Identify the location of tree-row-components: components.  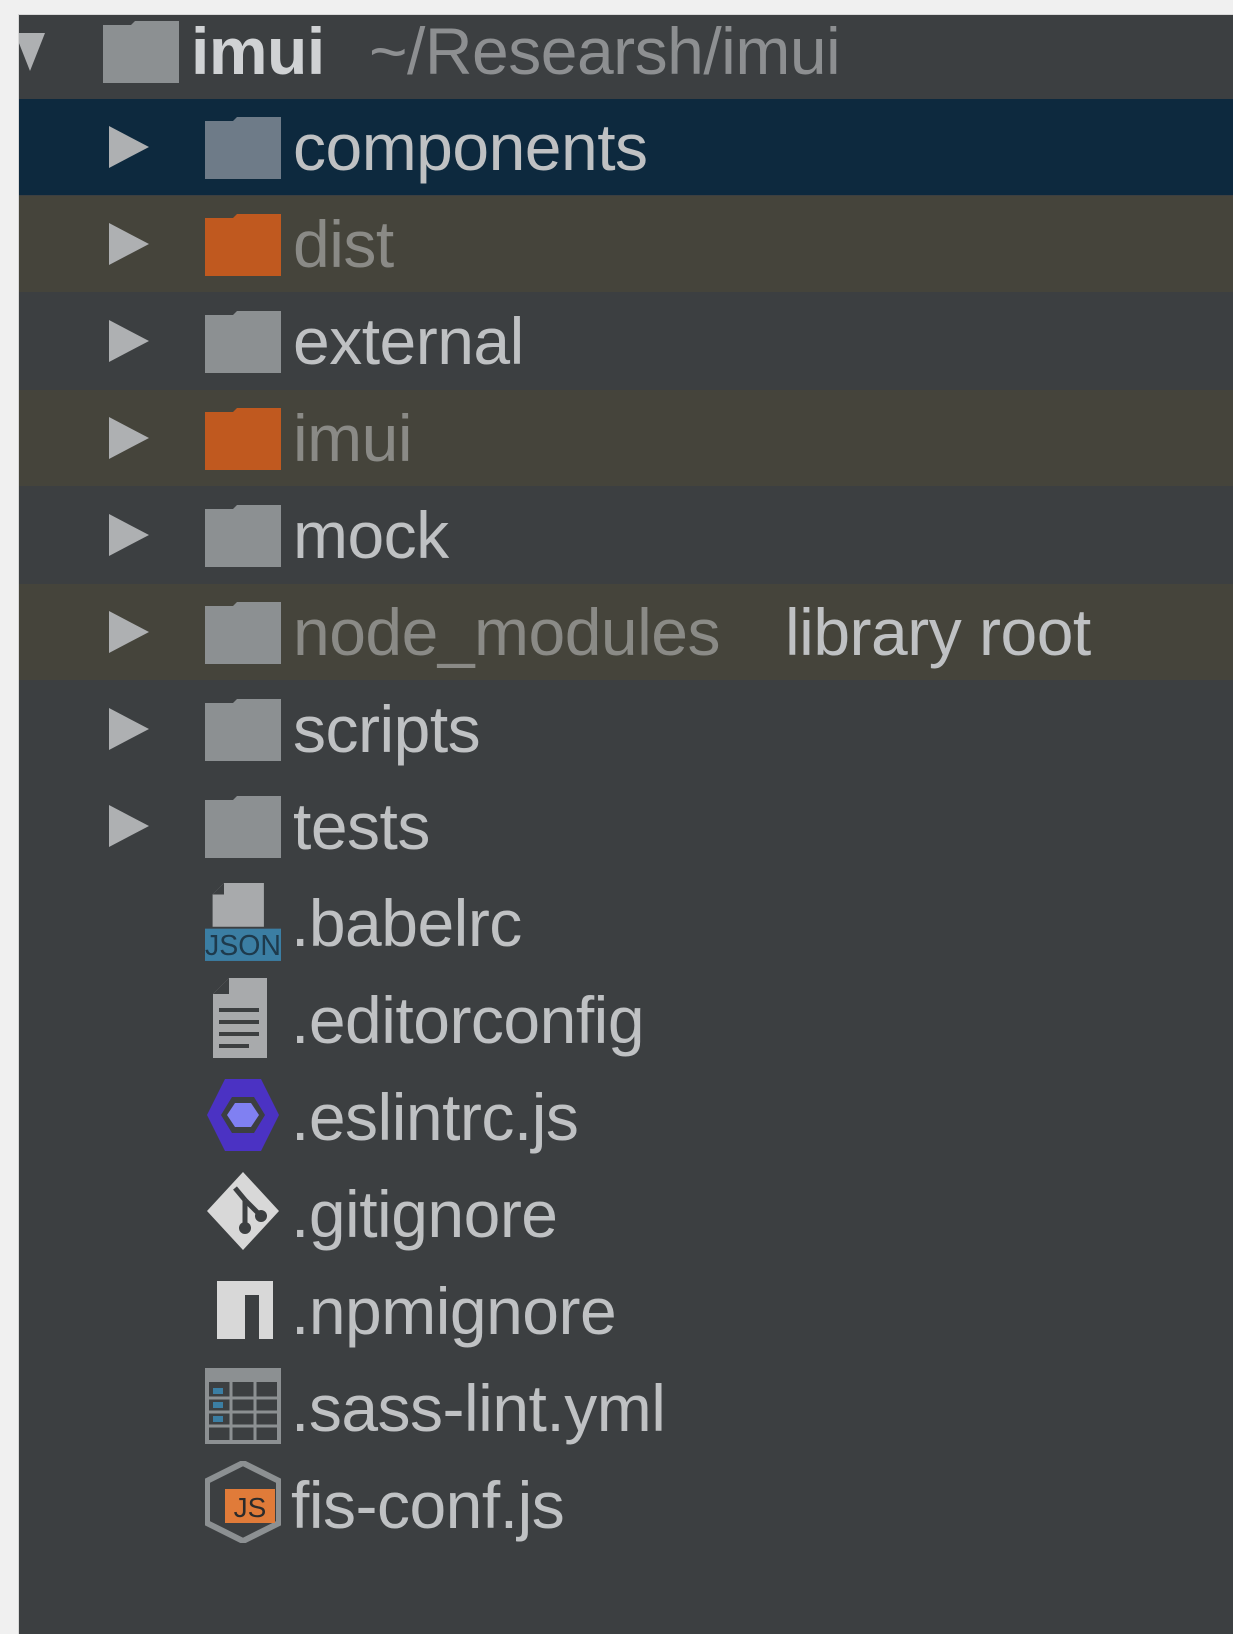
(626, 147).